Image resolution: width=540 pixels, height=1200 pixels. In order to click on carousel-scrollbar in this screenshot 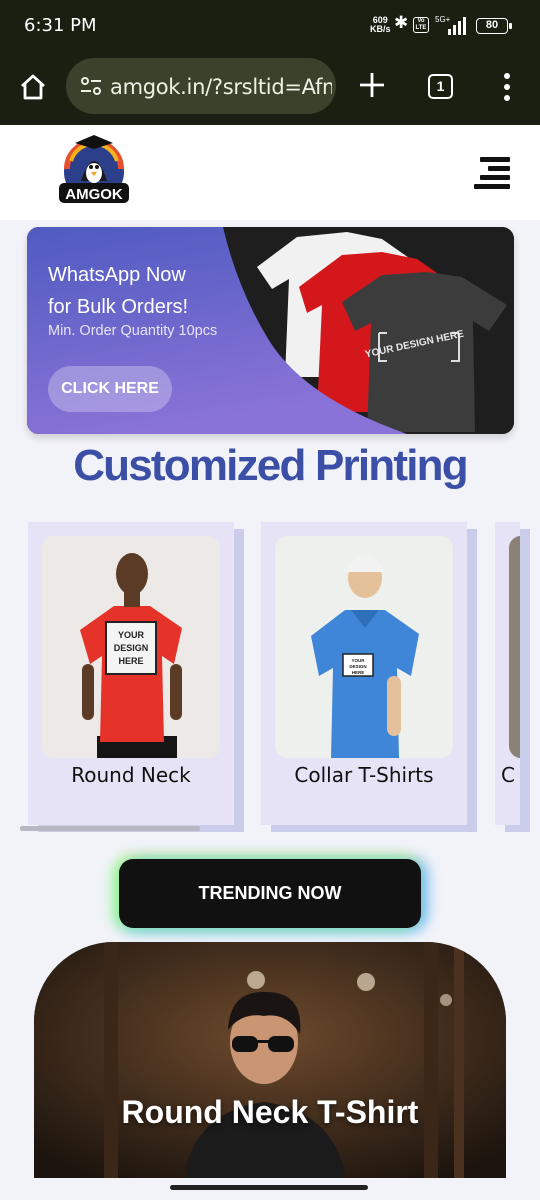, I will do `click(110, 828)`.